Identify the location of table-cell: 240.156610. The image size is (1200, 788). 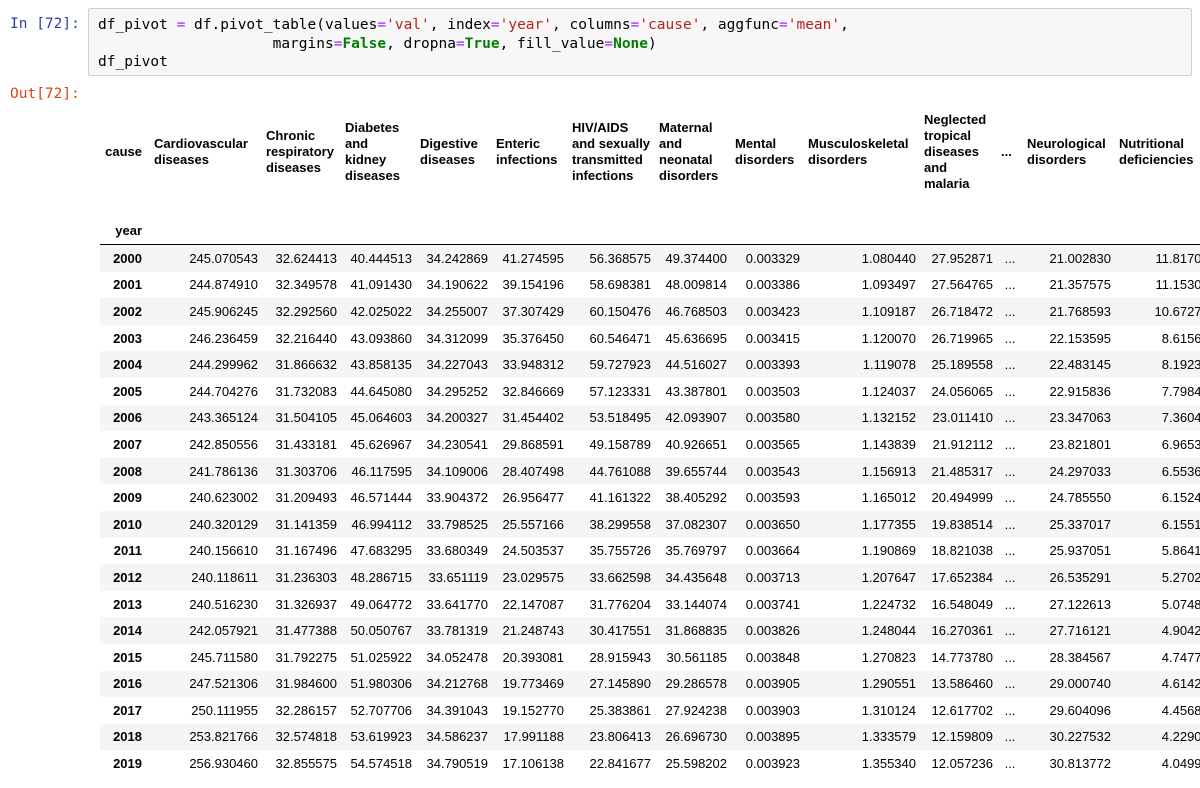
(223, 551).